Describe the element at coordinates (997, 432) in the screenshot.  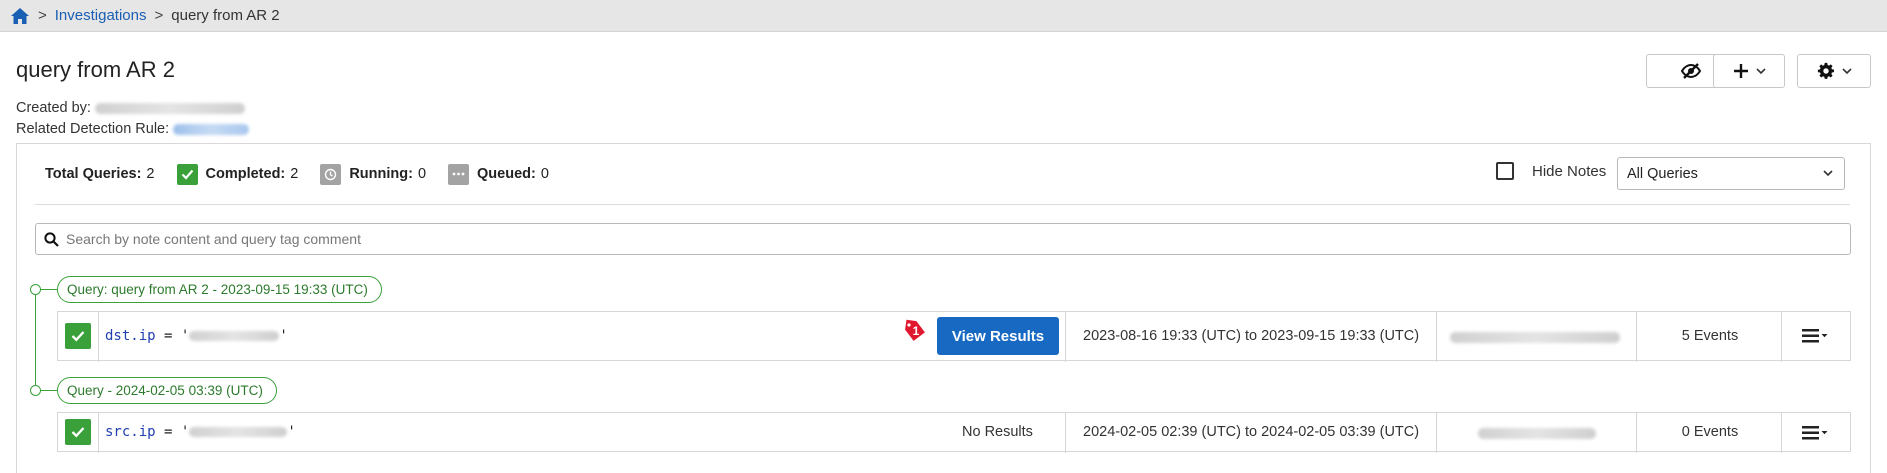
I see `no-results-label: No Results` at that location.